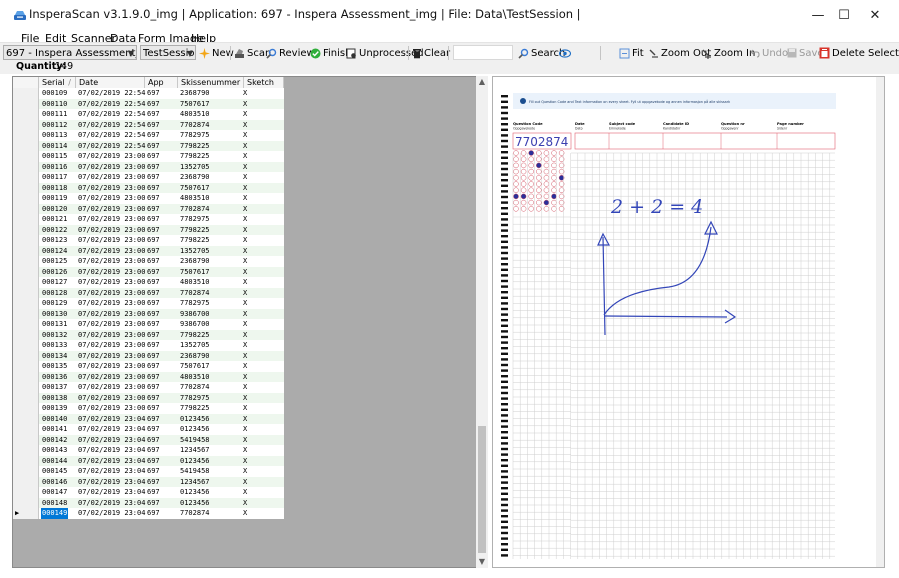 The image size is (899, 578). I want to click on scroll-down-icon: ▼, so click(482, 562).